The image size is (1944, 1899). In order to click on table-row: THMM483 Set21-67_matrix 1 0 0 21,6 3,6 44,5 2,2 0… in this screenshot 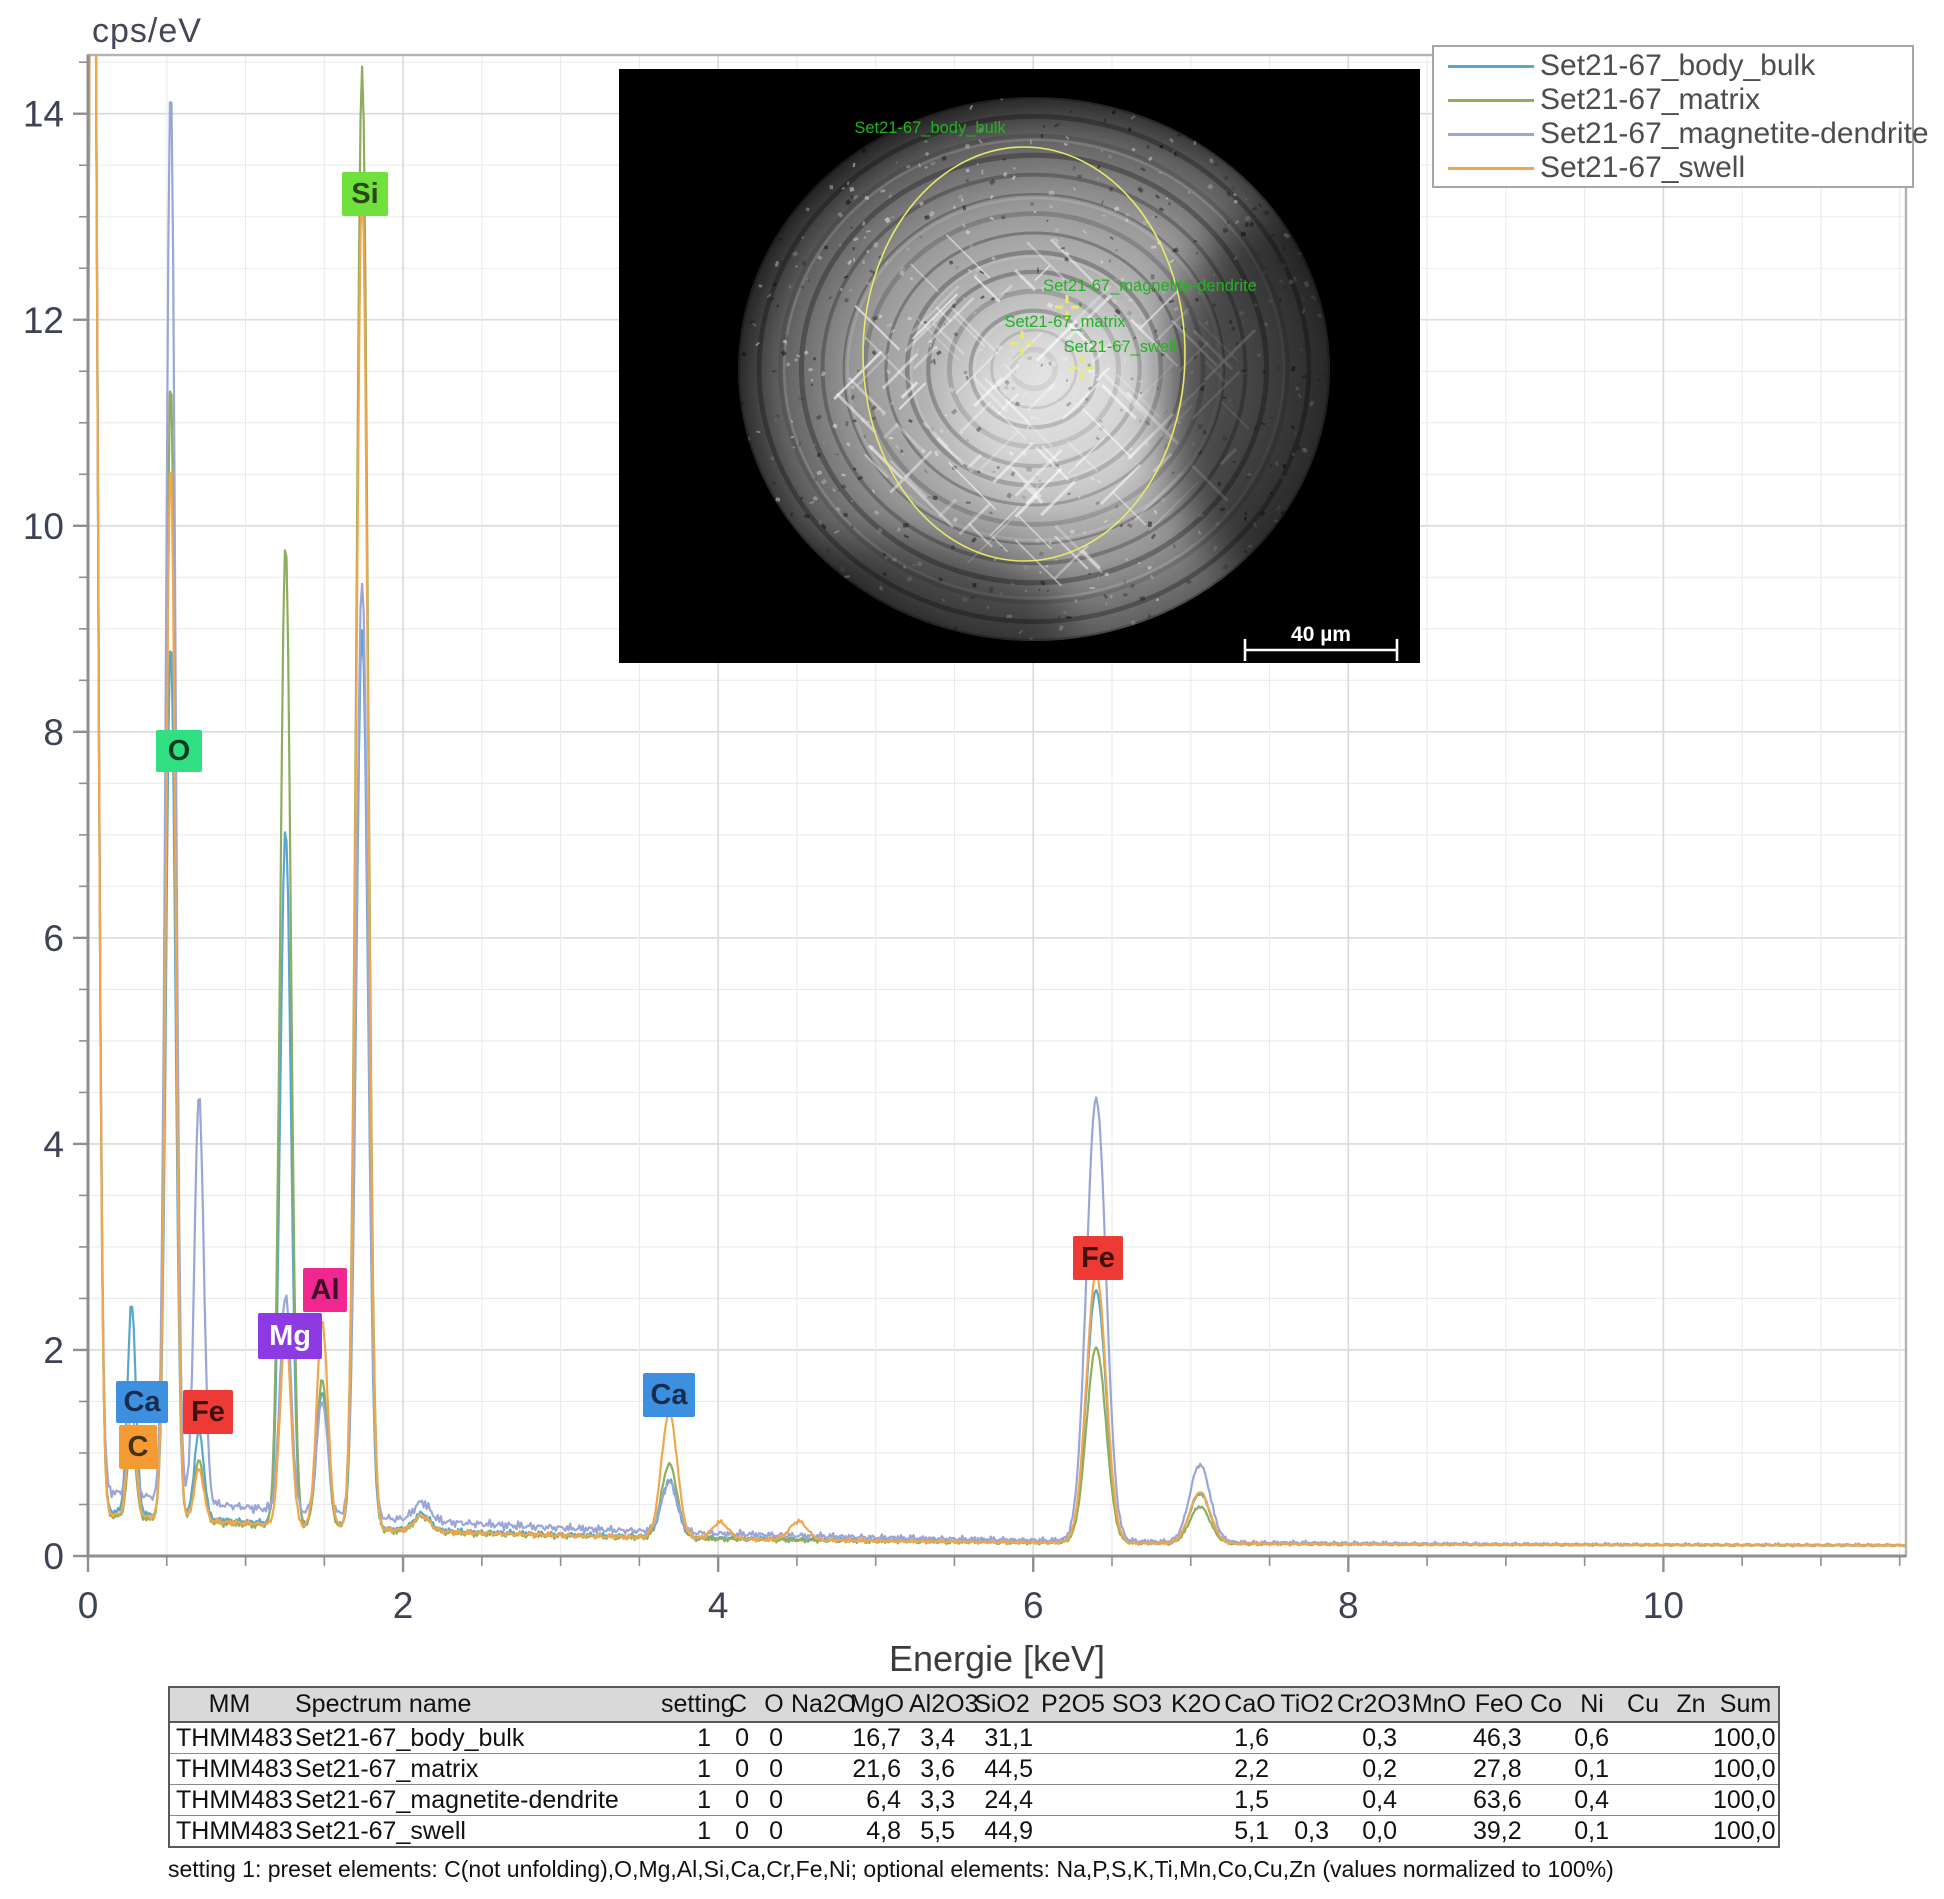, I will do `click(974, 1769)`.